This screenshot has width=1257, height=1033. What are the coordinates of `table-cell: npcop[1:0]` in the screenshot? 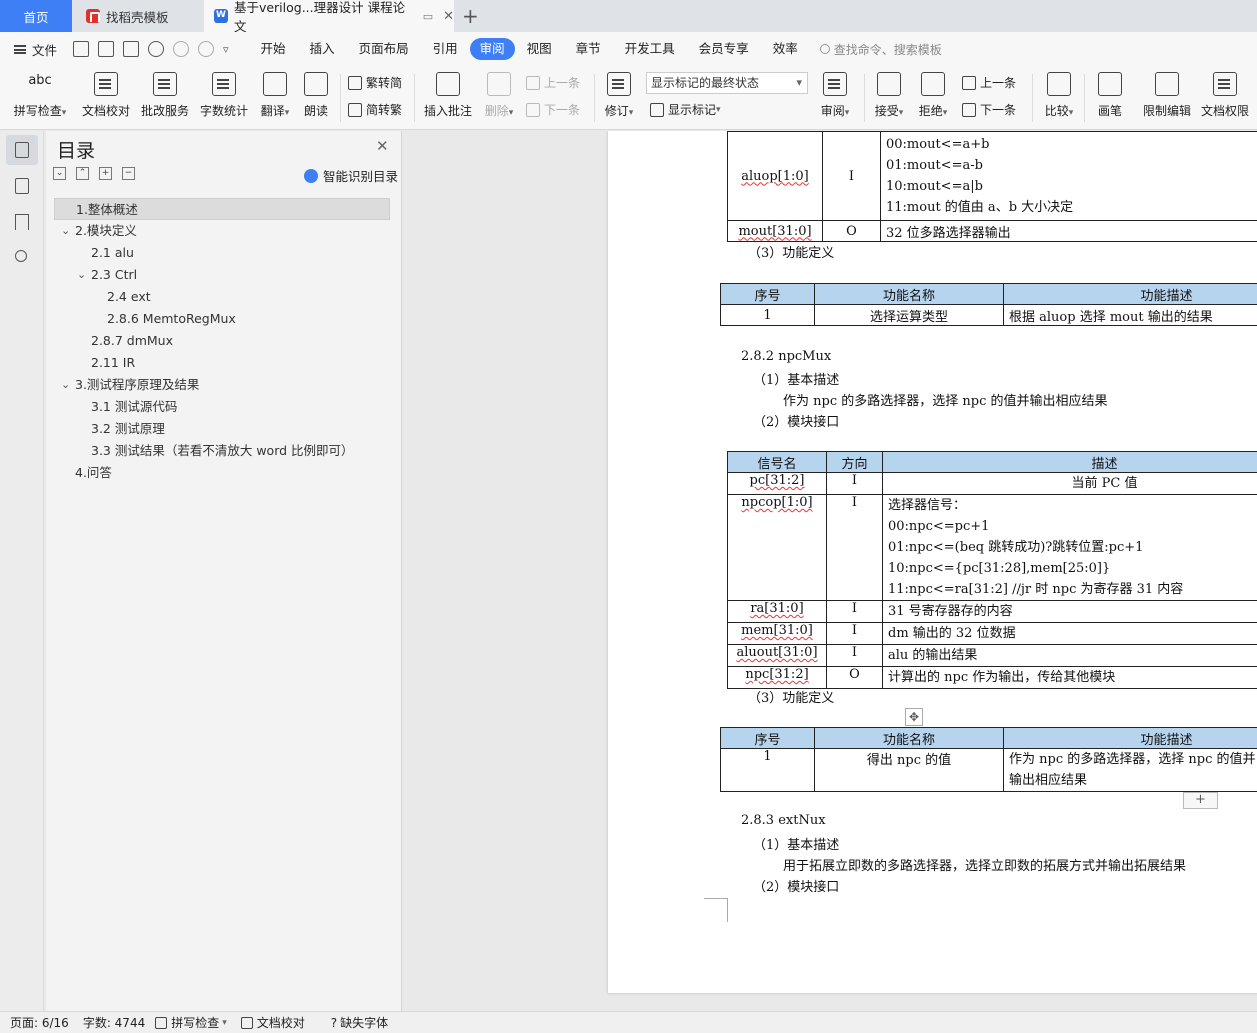 It's located at (777, 547).